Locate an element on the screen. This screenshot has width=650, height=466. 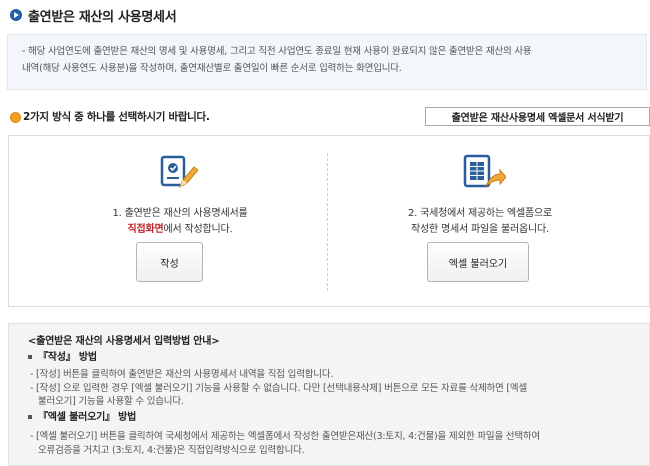
direct-screen-highlight: 직접화면 is located at coordinates (145, 229).